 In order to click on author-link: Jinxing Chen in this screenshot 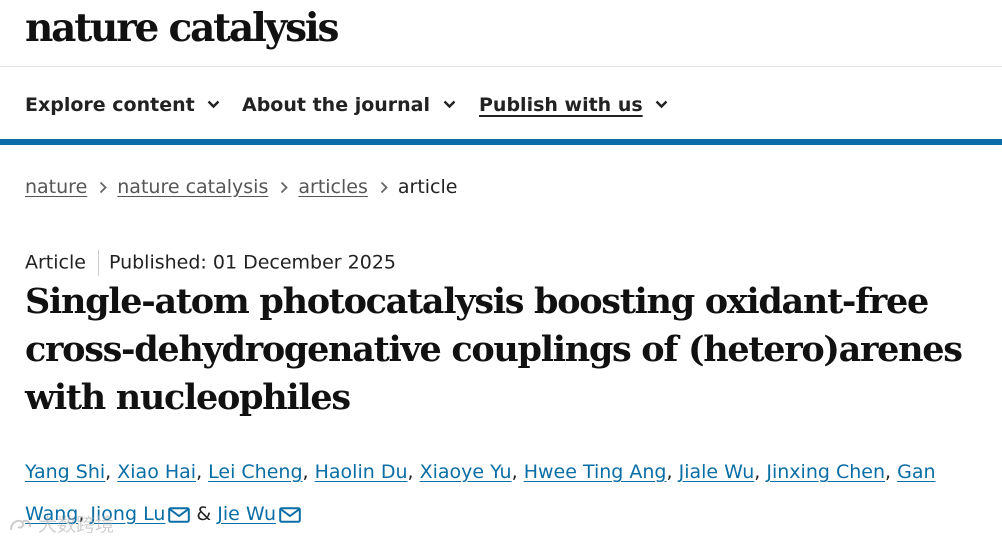, I will do `click(825, 472)`.